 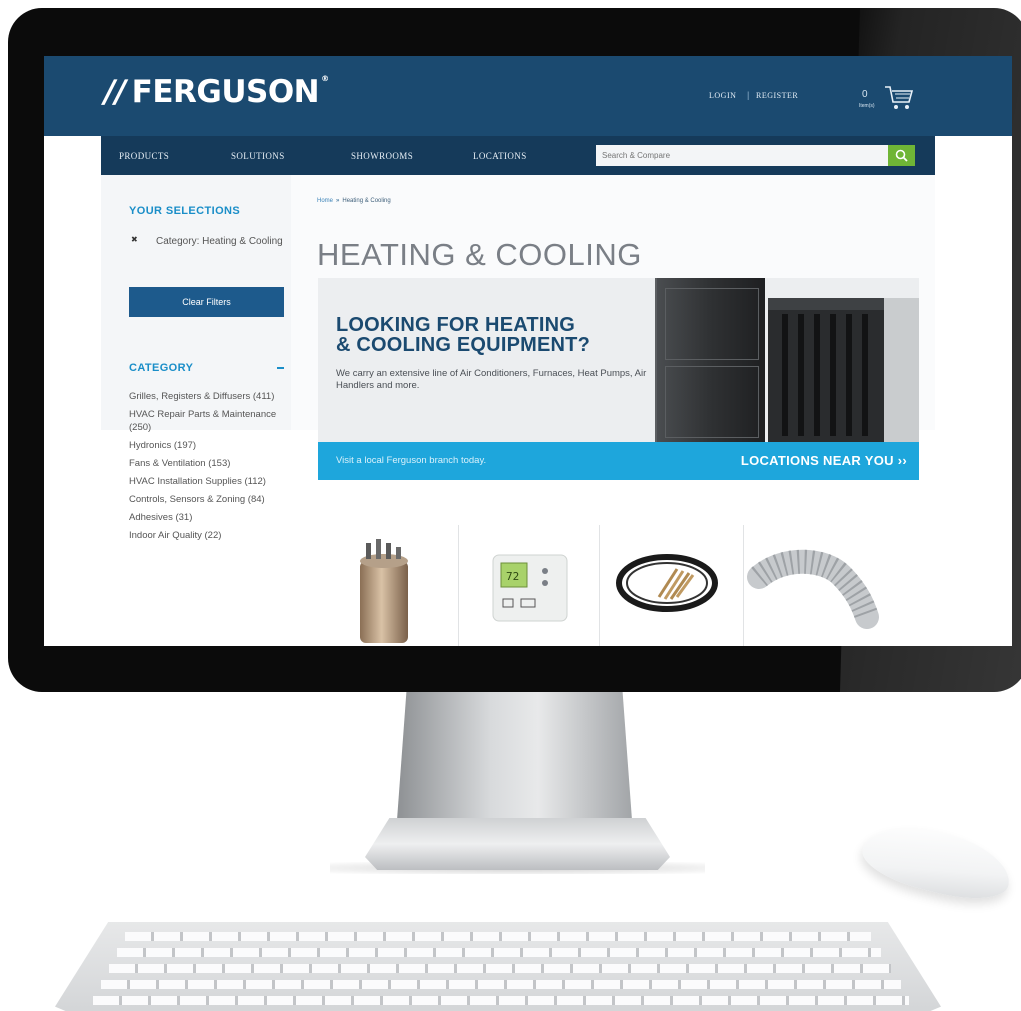 I want to click on category-item: HVAC Repair Parts & Maintenance (250), so click(x=204, y=421).